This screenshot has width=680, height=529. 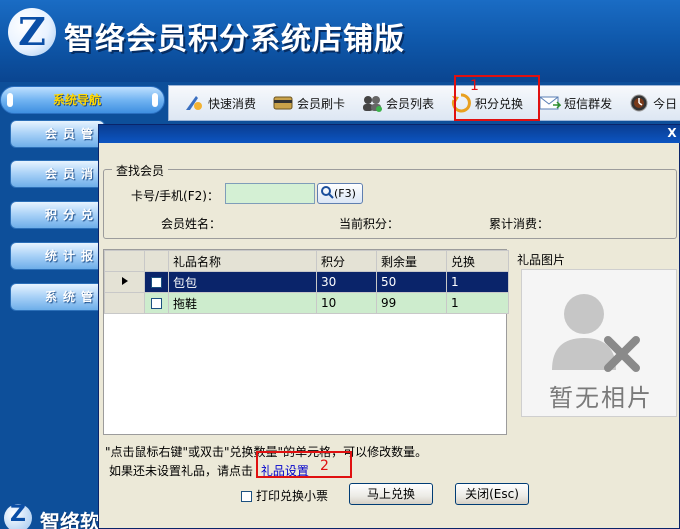 I want to click on row-header-corner, so click(x=124, y=261).